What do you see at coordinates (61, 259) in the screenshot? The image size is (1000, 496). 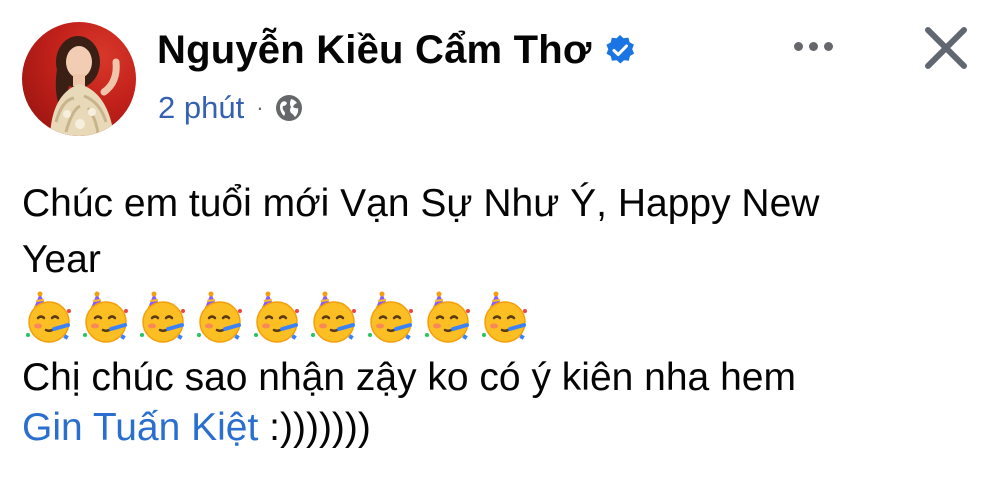 I see `post-text-line: Year` at bounding box center [61, 259].